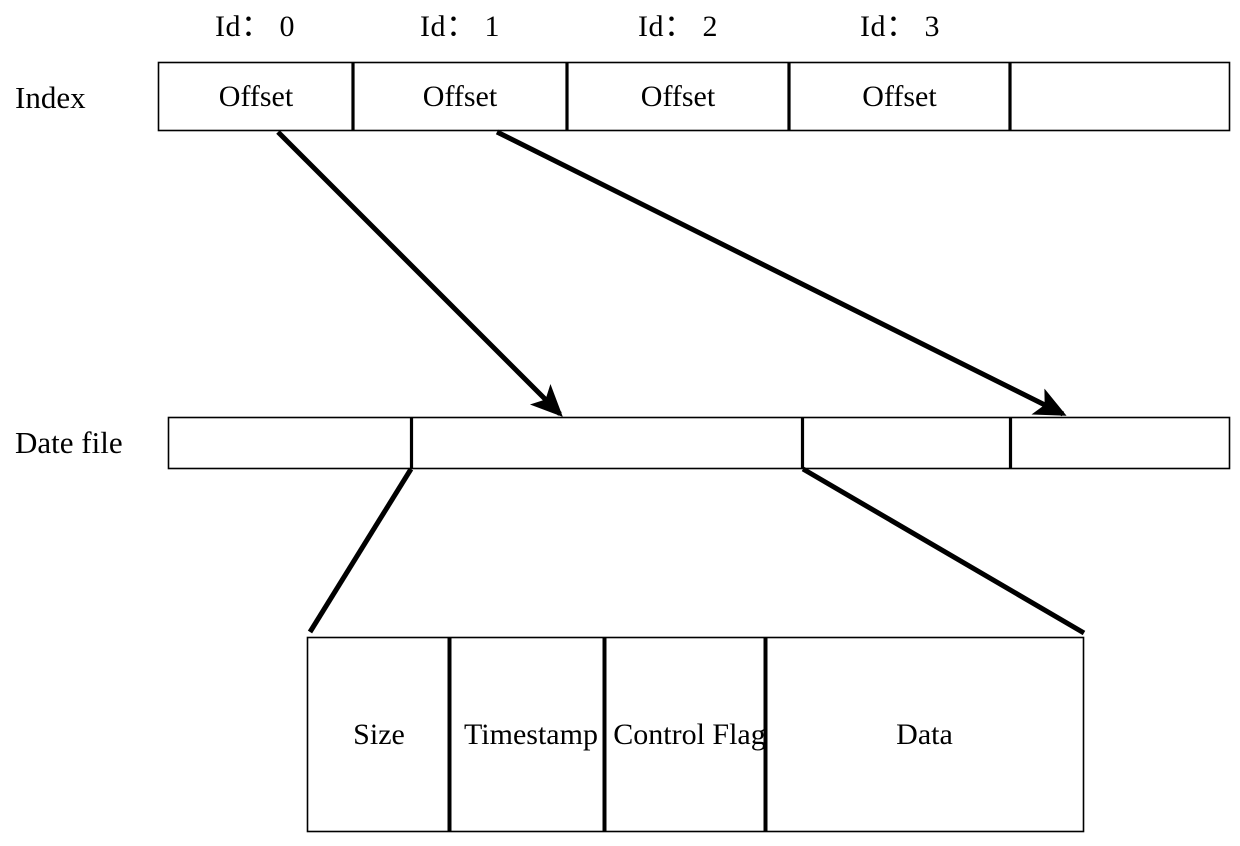 The height and width of the screenshot is (846, 1240). I want to click on index-row-label: Index, so click(50, 97).